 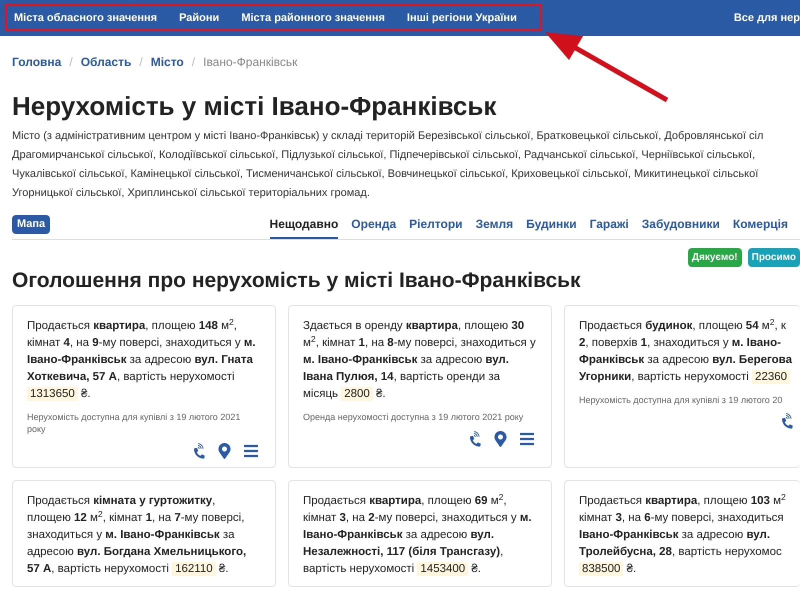 I want to click on nav-link: Інші регіони України, so click(x=461, y=18).